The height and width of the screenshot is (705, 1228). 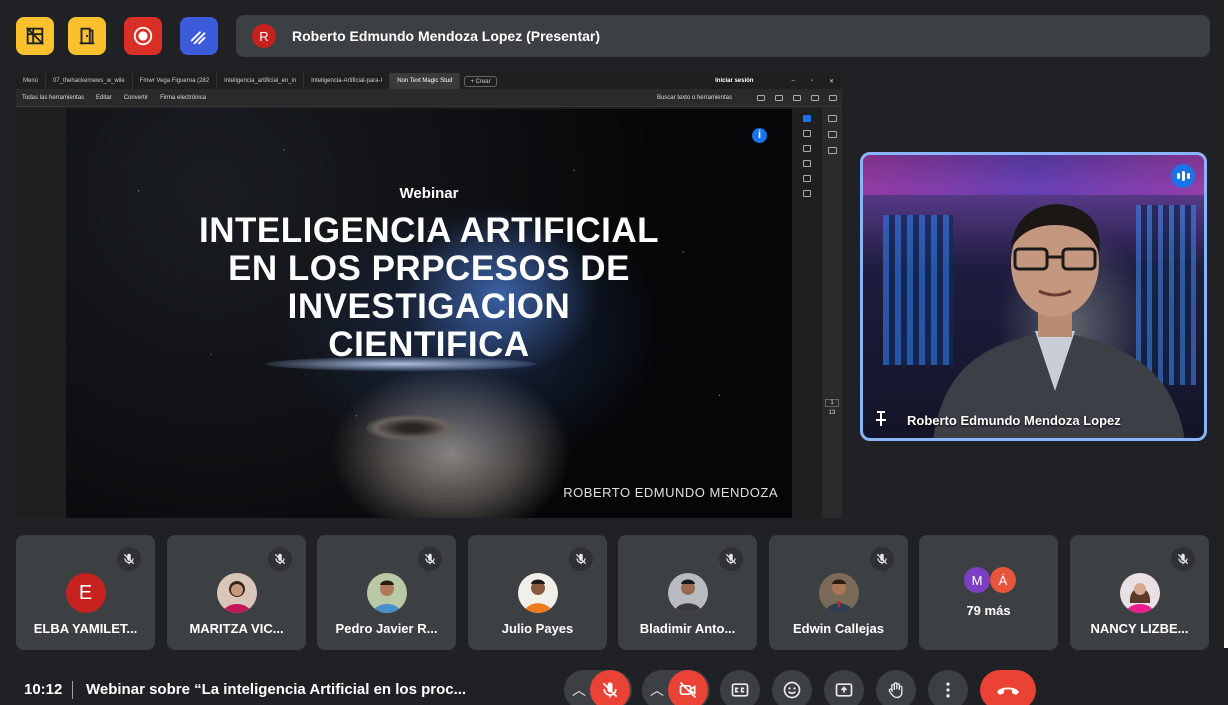 I want to click on slide-title-line: INTELIGENCIA ARTIFICIAL, so click(x=429, y=230).